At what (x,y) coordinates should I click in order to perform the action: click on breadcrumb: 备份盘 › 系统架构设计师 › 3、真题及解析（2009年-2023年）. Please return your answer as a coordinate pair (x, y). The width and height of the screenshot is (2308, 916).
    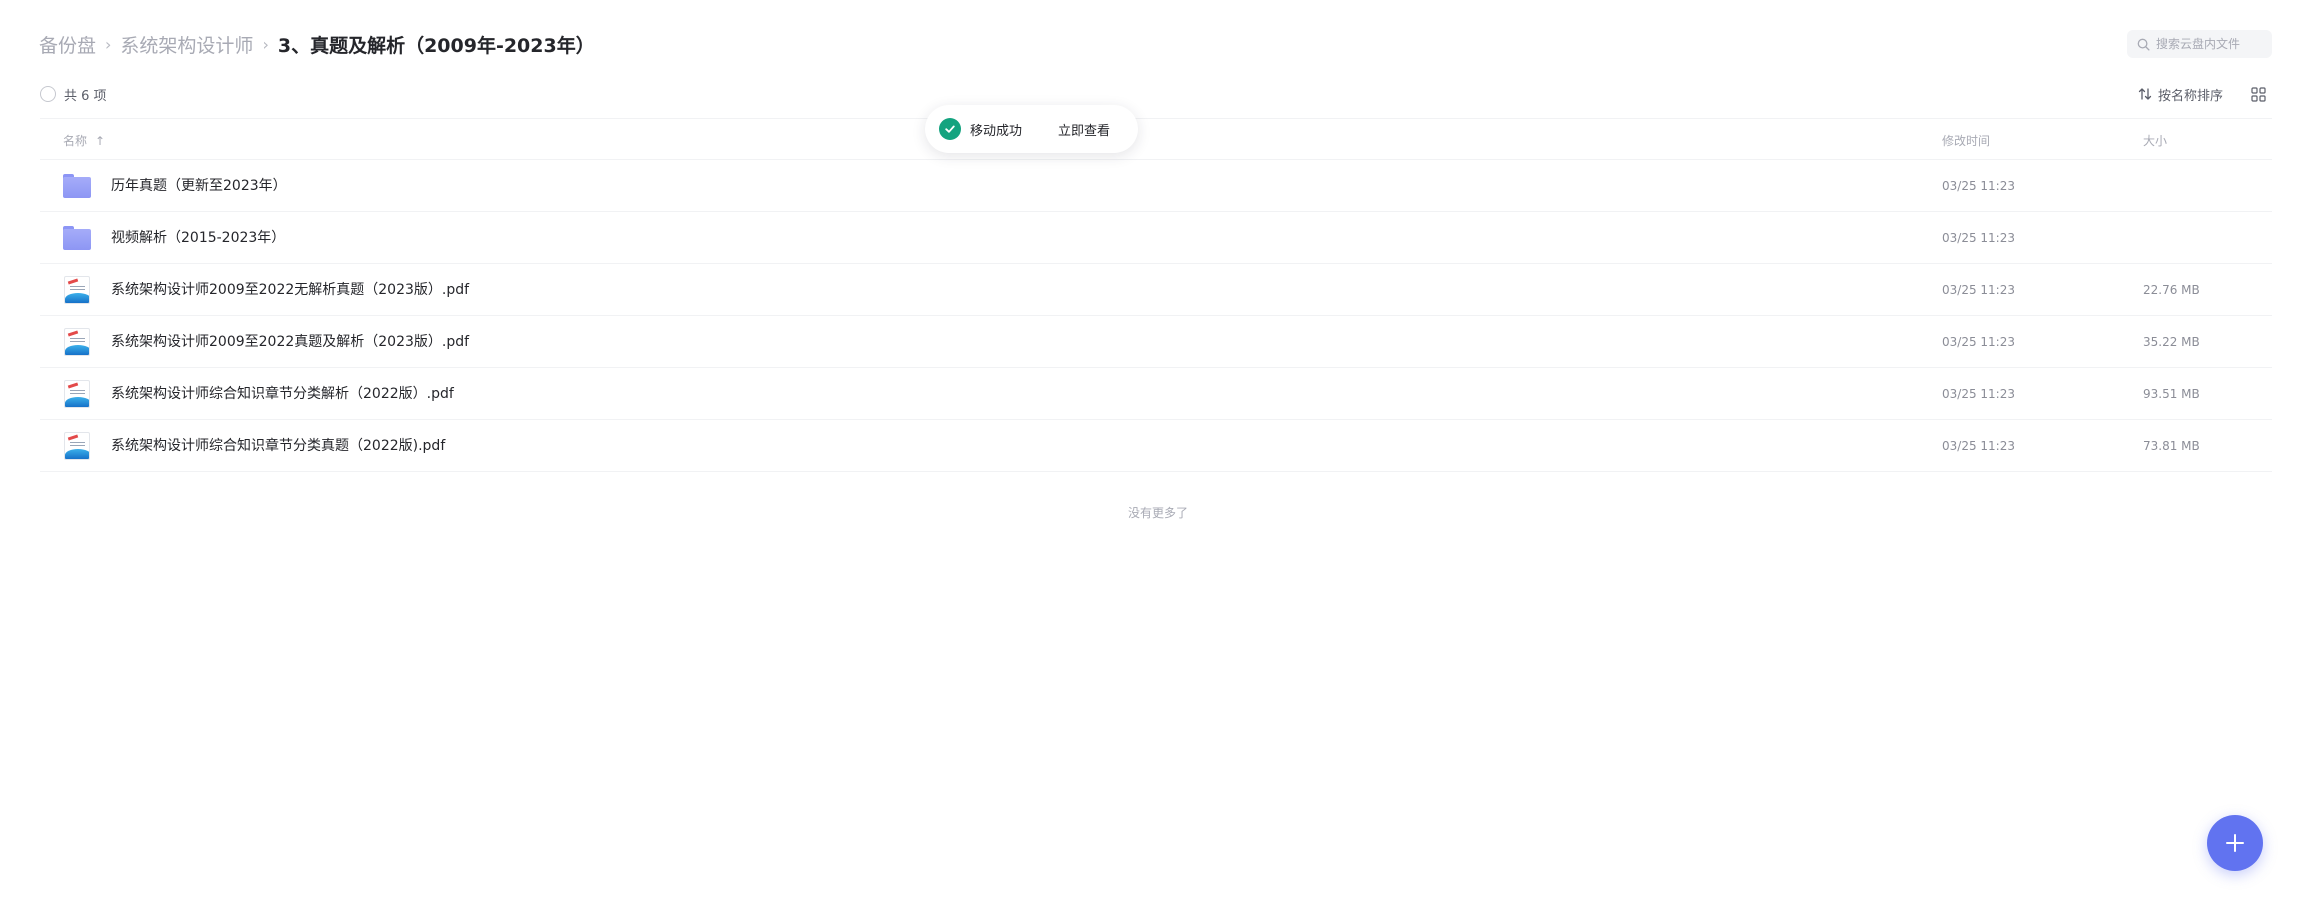
    Looking at the image, I should click on (317, 44).